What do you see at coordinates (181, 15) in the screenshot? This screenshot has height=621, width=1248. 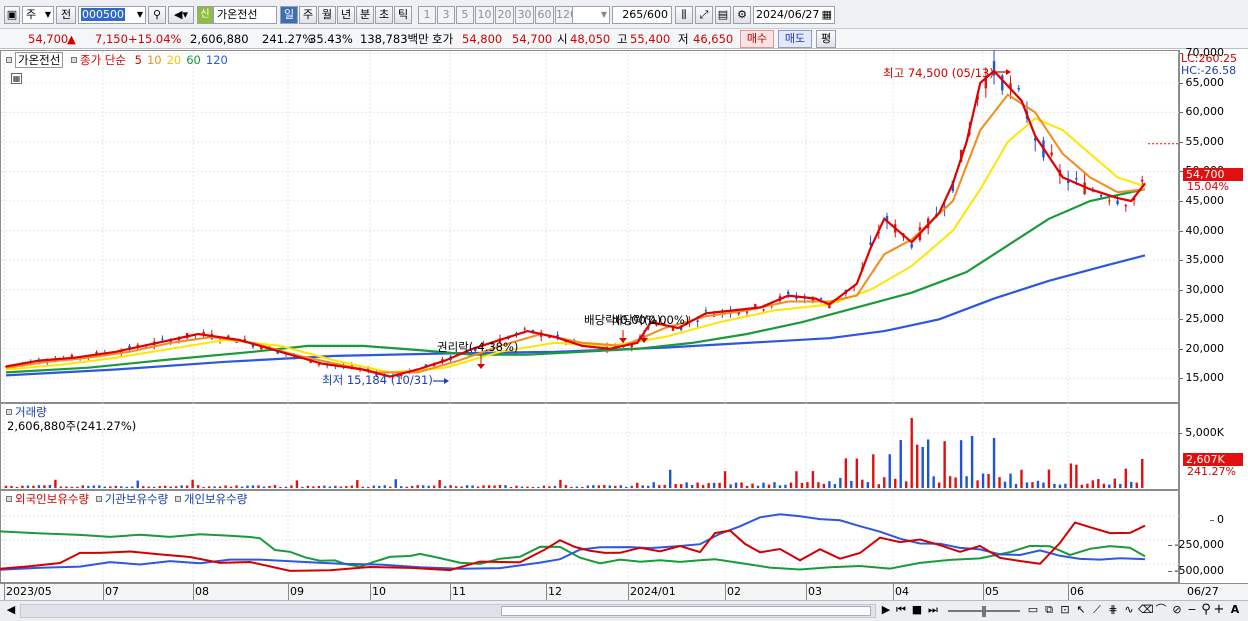 I see `speaker-icon: ◀▾` at bounding box center [181, 15].